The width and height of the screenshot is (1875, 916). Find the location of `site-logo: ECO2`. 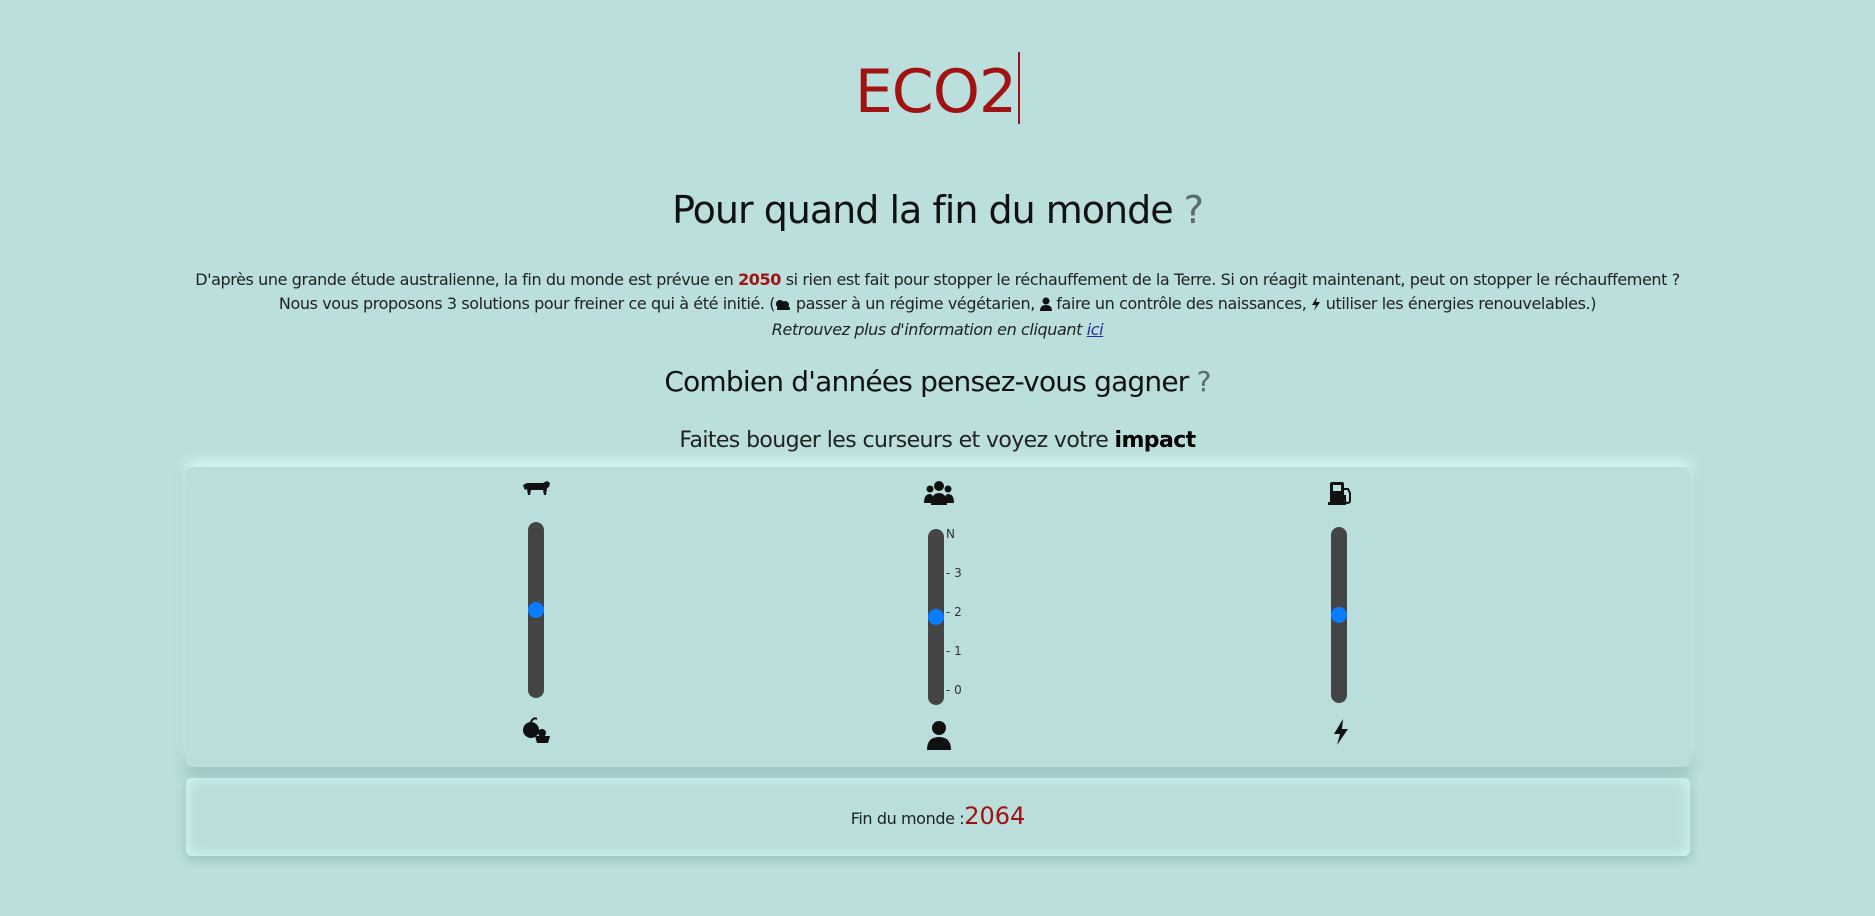

site-logo: ECO2 is located at coordinates (937, 89).